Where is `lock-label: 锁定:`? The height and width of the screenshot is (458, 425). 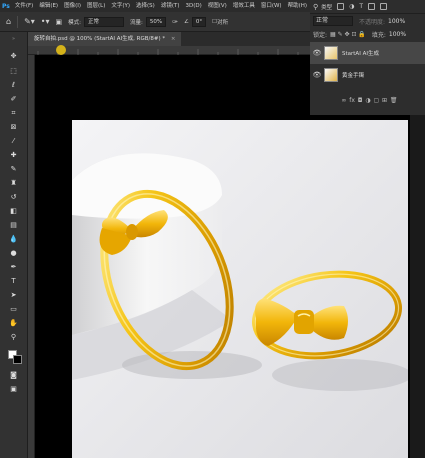
lock-label: 锁定: is located at coordinates (320, 35).